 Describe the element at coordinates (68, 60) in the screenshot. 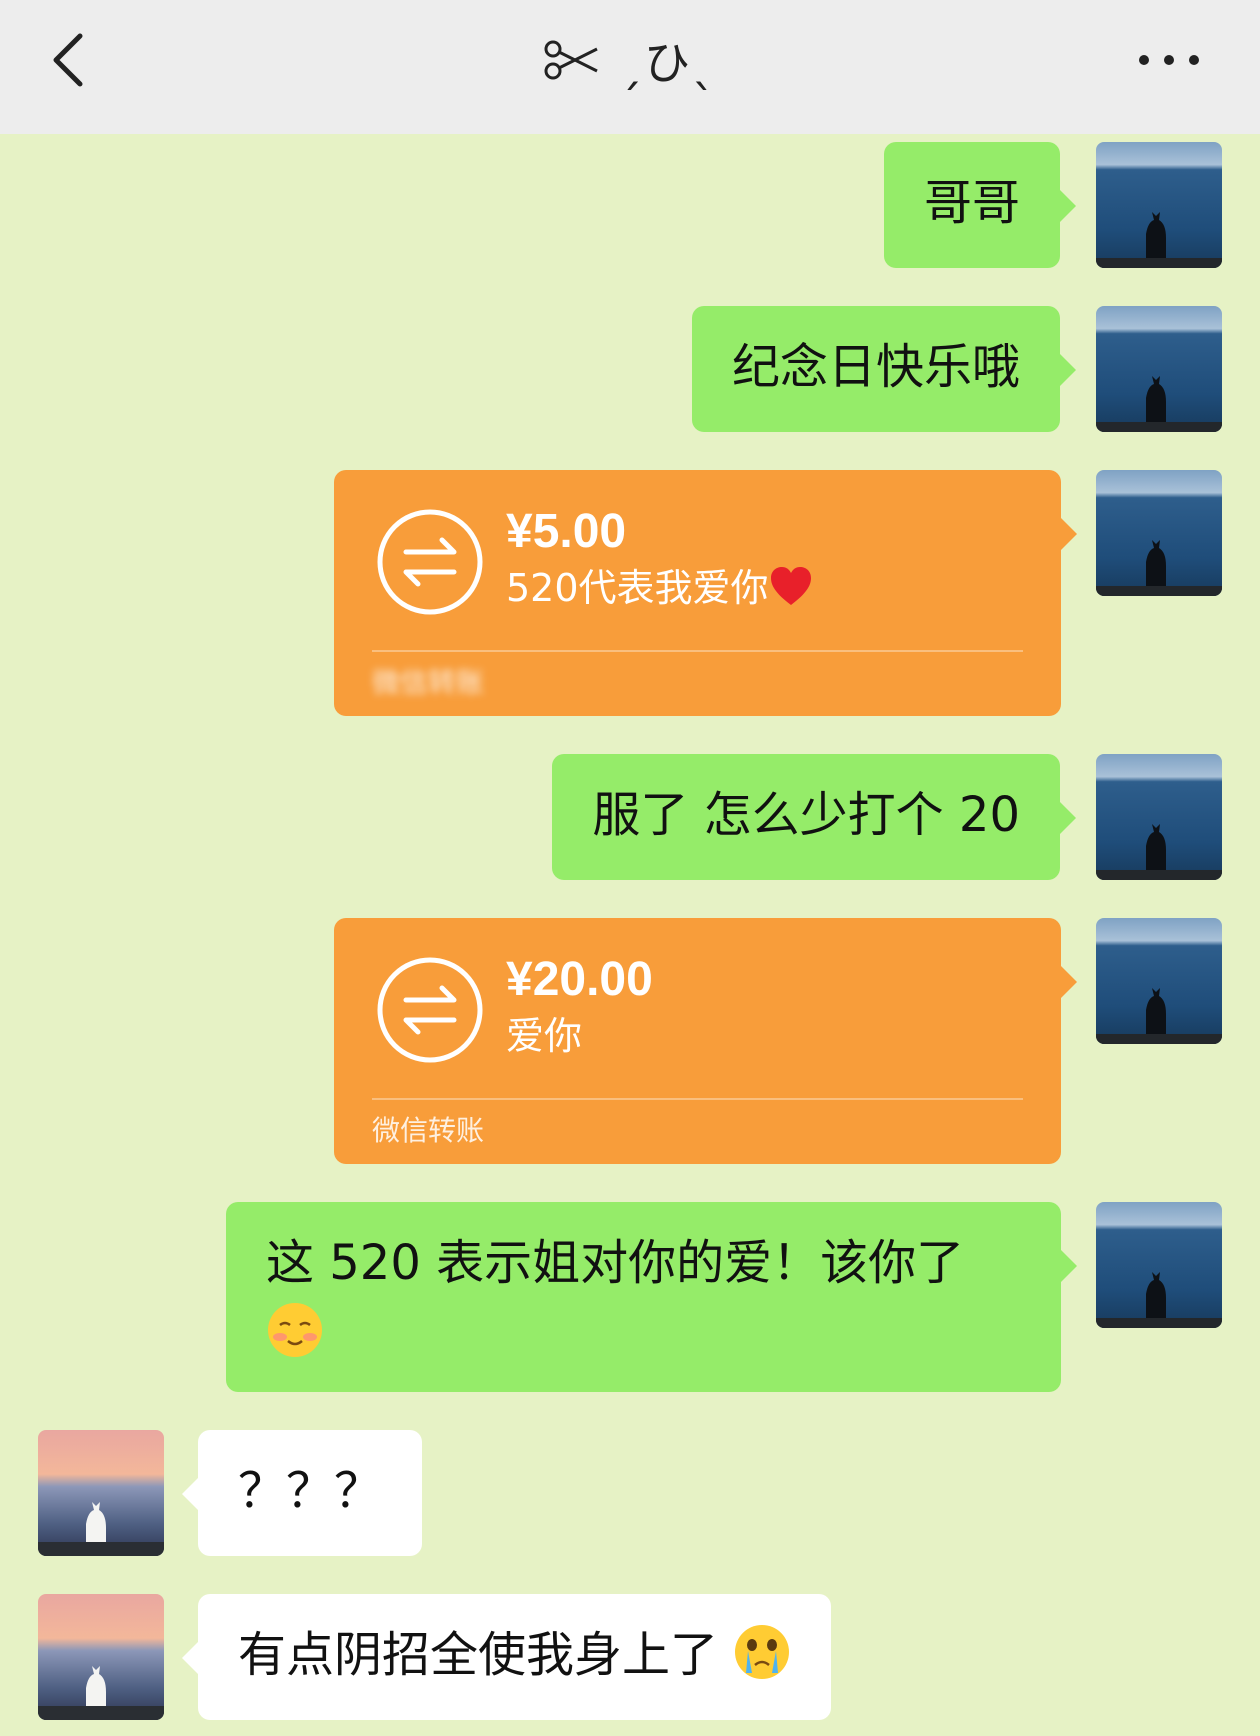

I see `chevron-left-icon` at that location.